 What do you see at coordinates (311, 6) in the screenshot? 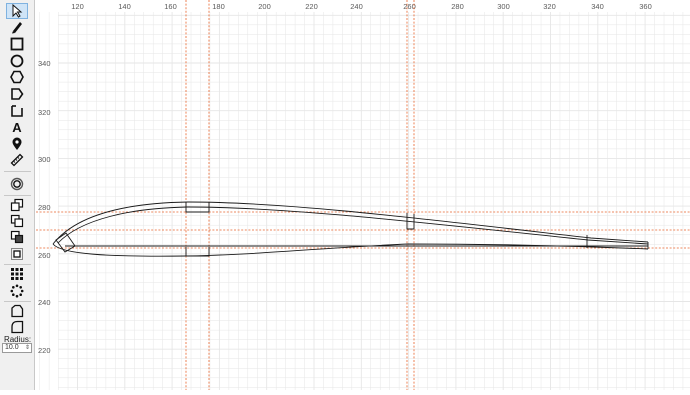
I see `x-tick-label: 220` at bounding box center [311, 6].